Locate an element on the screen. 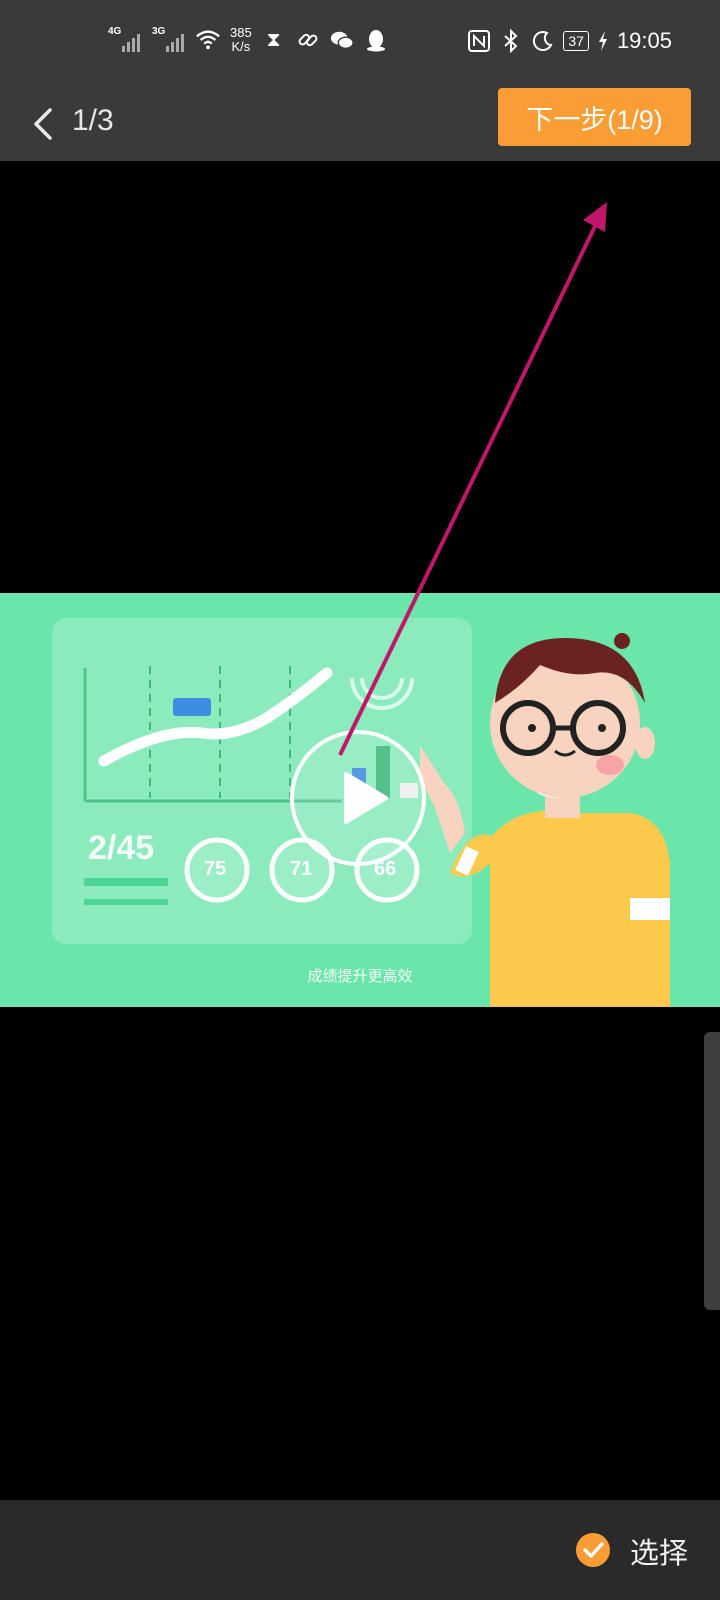 The image size is (720, 1600). score-text: 2/45 is located at coordinates (121, 848).